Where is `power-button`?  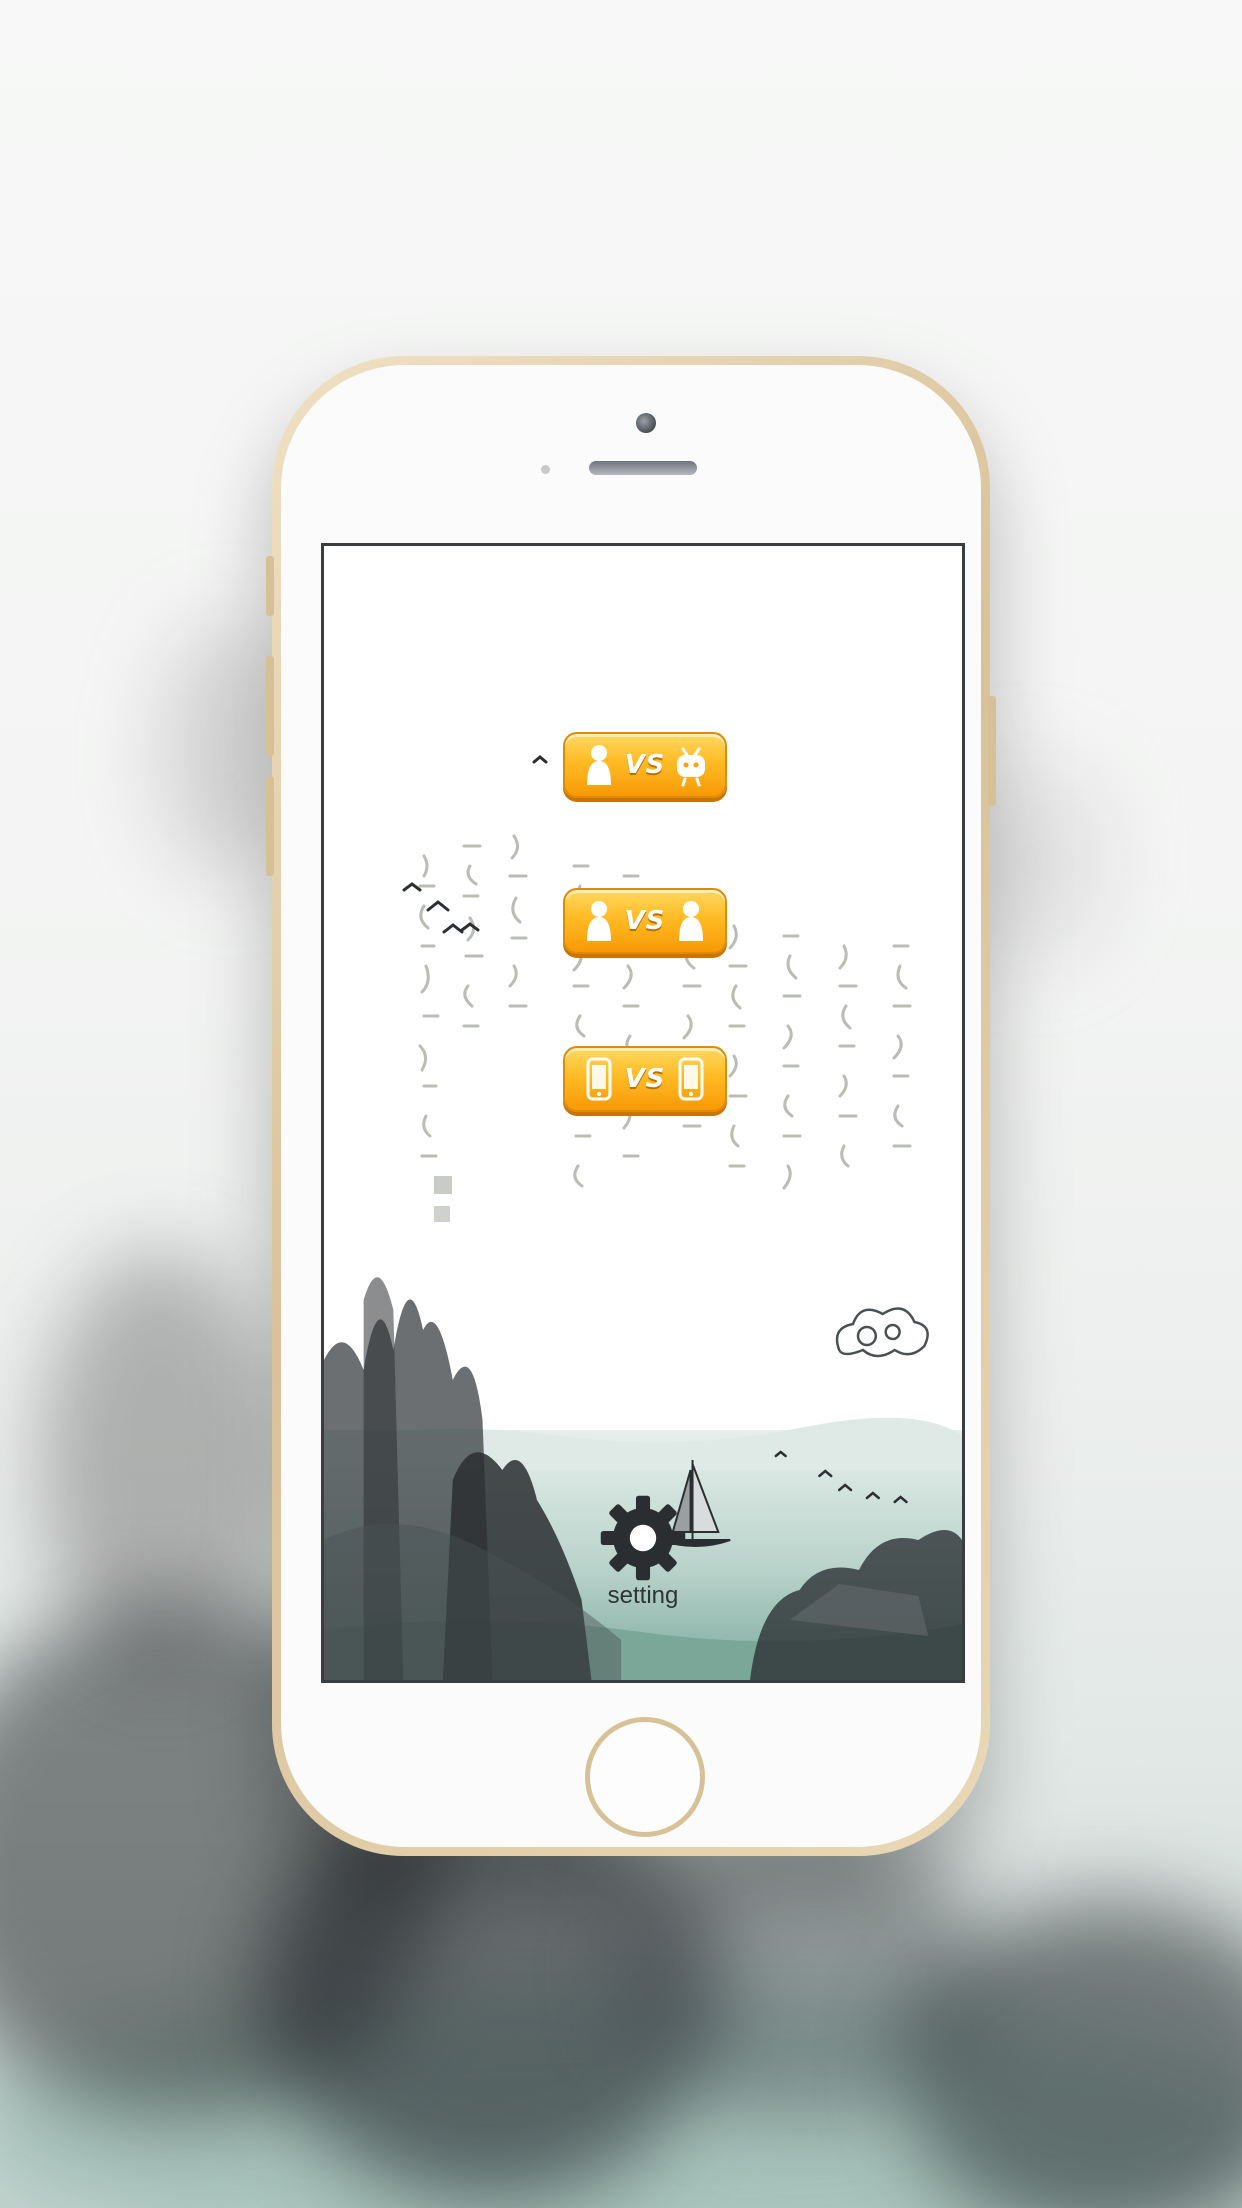
power-button is located at coordinates (992, 751).